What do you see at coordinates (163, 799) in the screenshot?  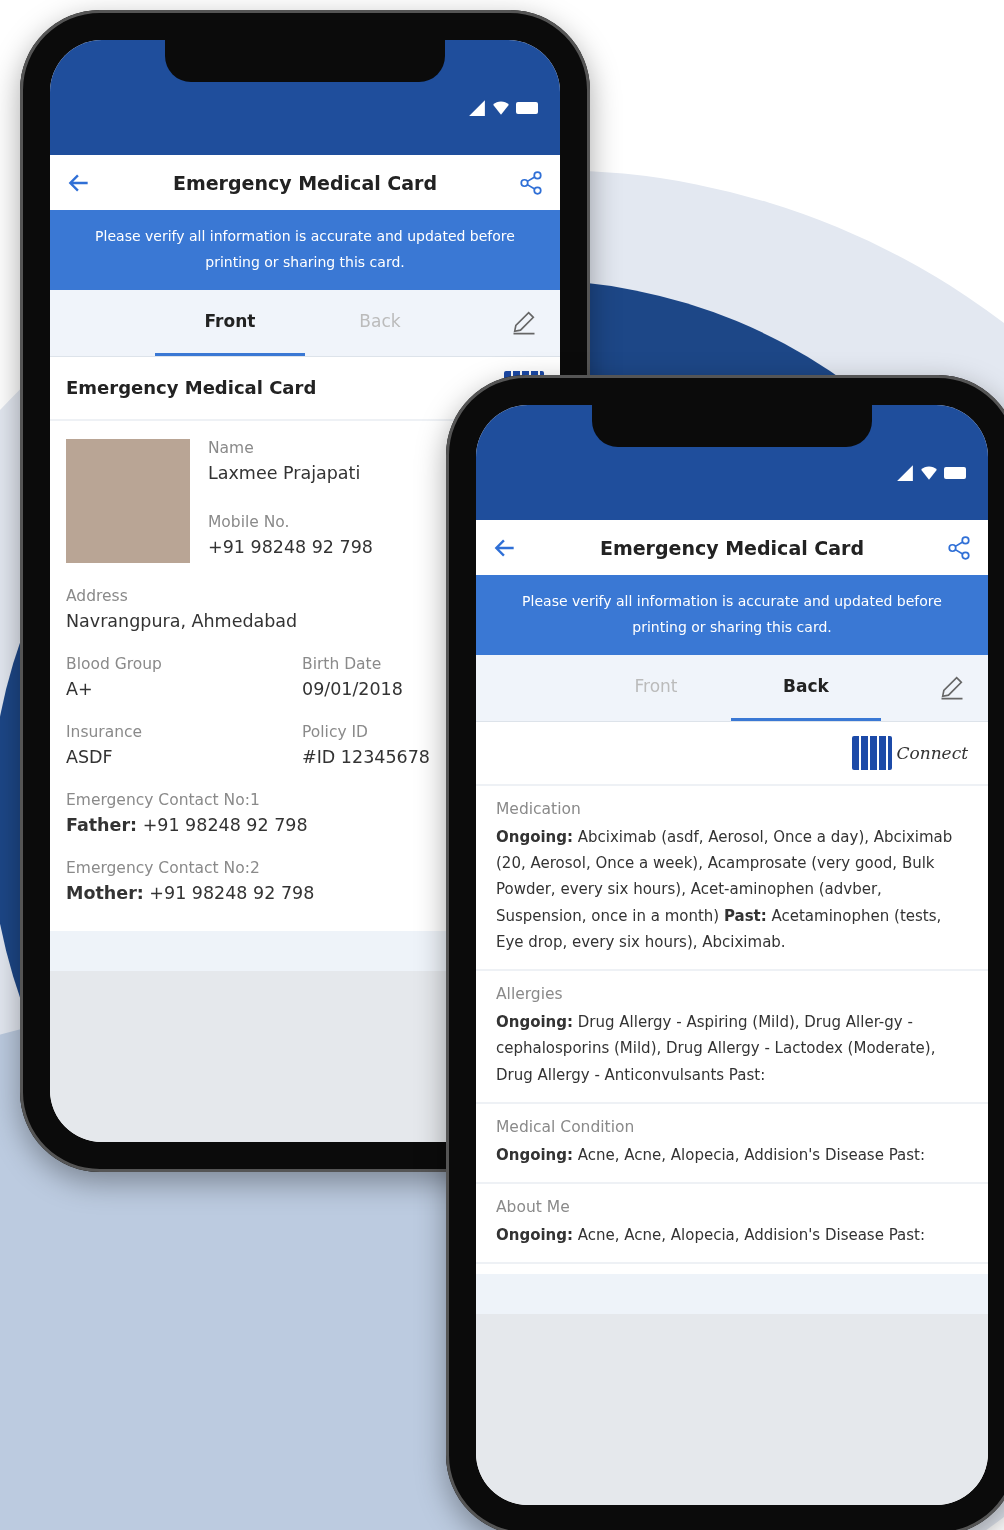 I see `field-label: Emergency Contact No:1` at bounding box center [163, 799].